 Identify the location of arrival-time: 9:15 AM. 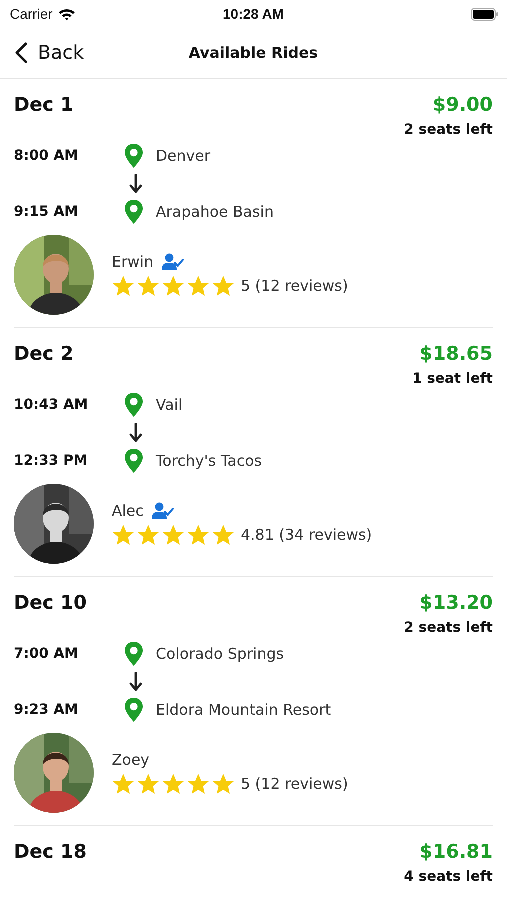
(47, 212).